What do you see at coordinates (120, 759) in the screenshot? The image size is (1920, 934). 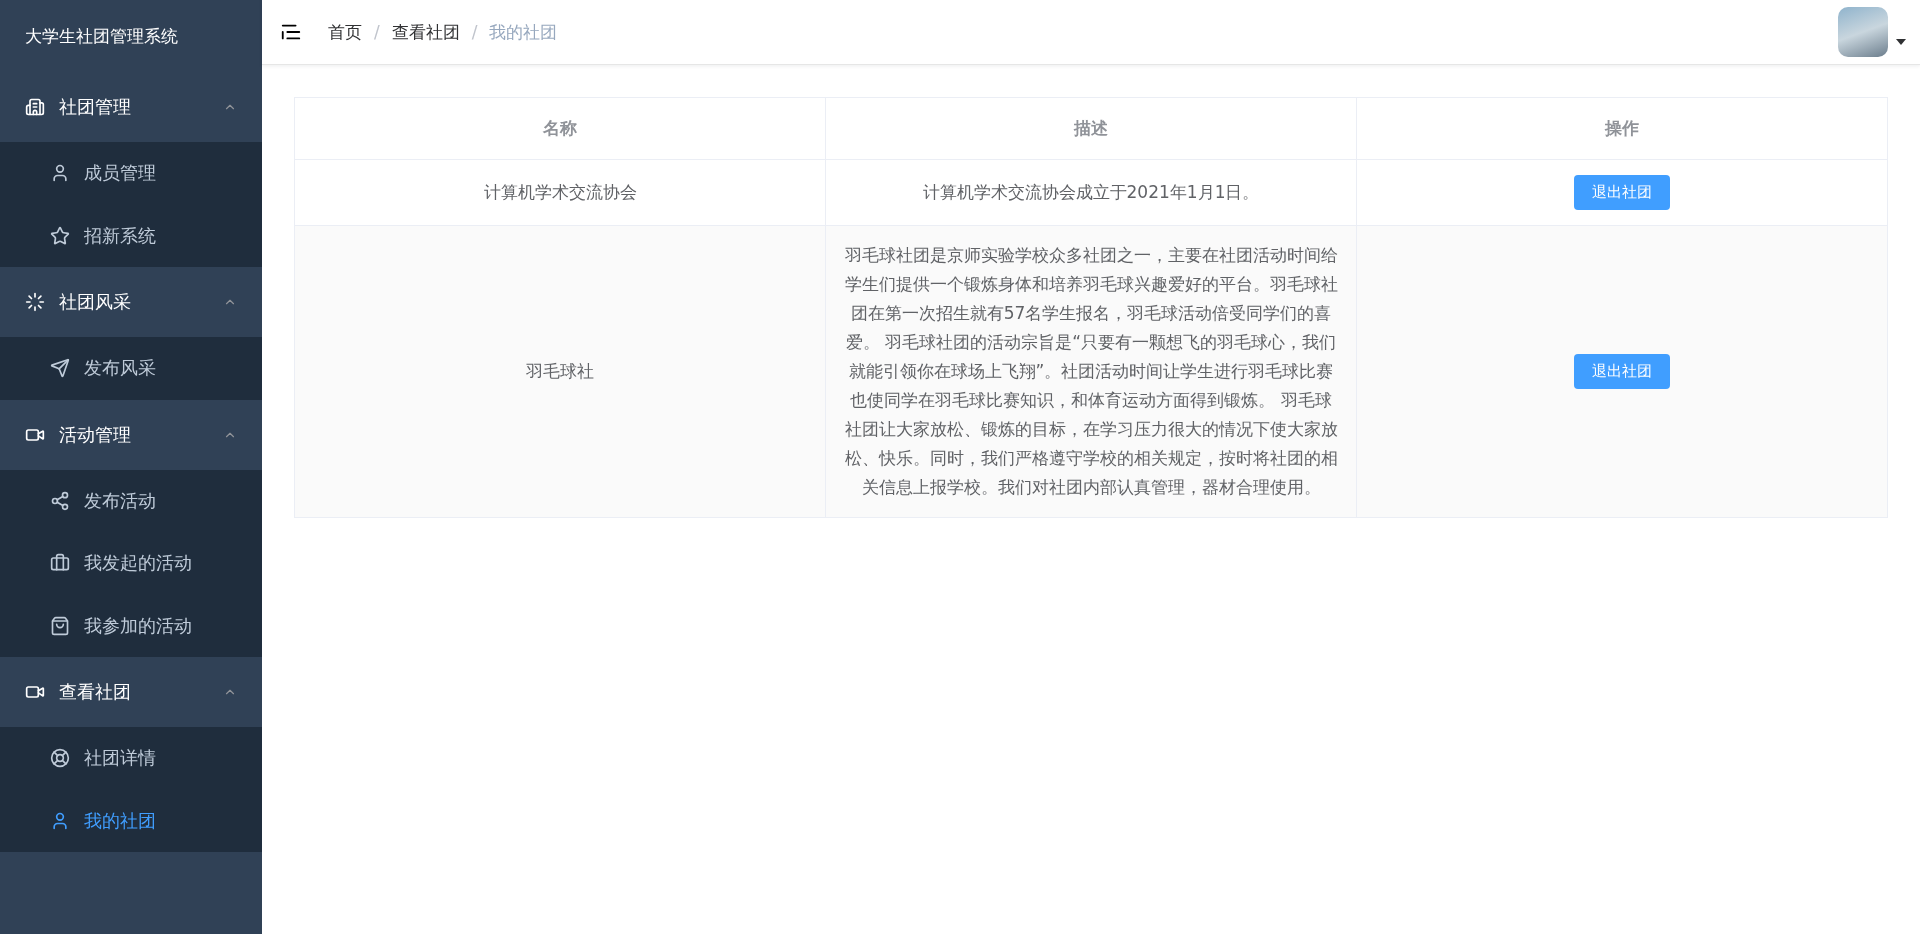 I see `menu-item-label: 社团详情` at bounding box center [120, 759].